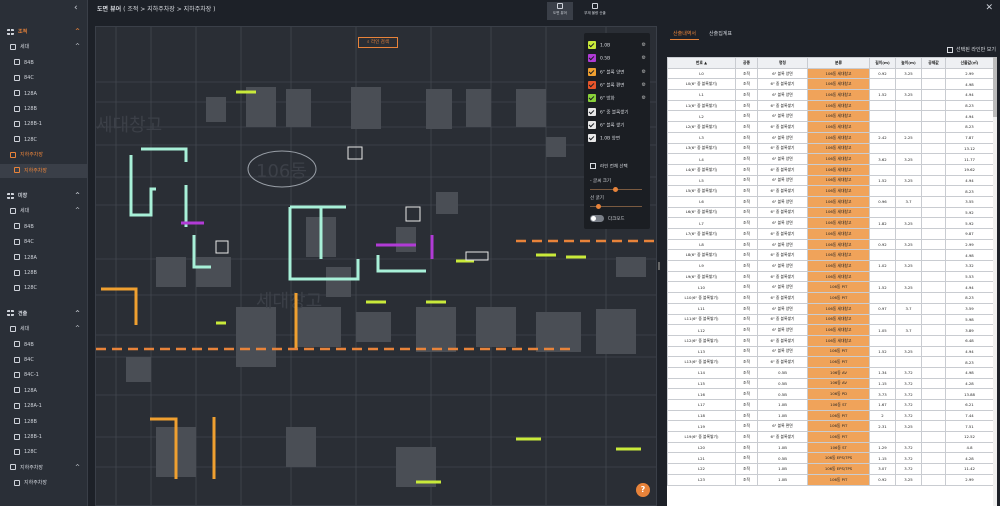  What do you see at coordinates (830, 479) in the screenshot?
I see `table-row: L23 조적 1.0B 106동 PIT 0.92 3.25 2.99` at bounding box center [830, 479].